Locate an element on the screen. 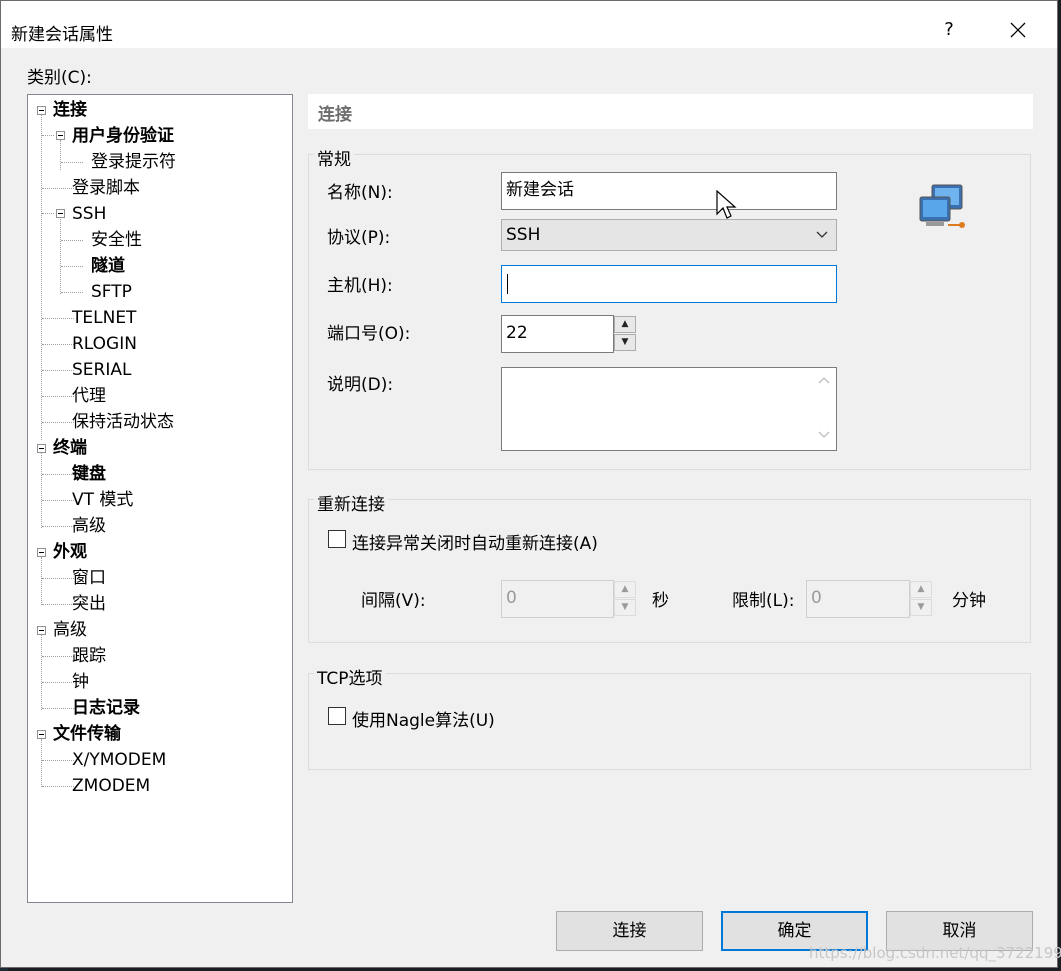 The height and width of the screenshot is (971, 1061). port-label: 端口号(O): is located at coordinates (369, 334).